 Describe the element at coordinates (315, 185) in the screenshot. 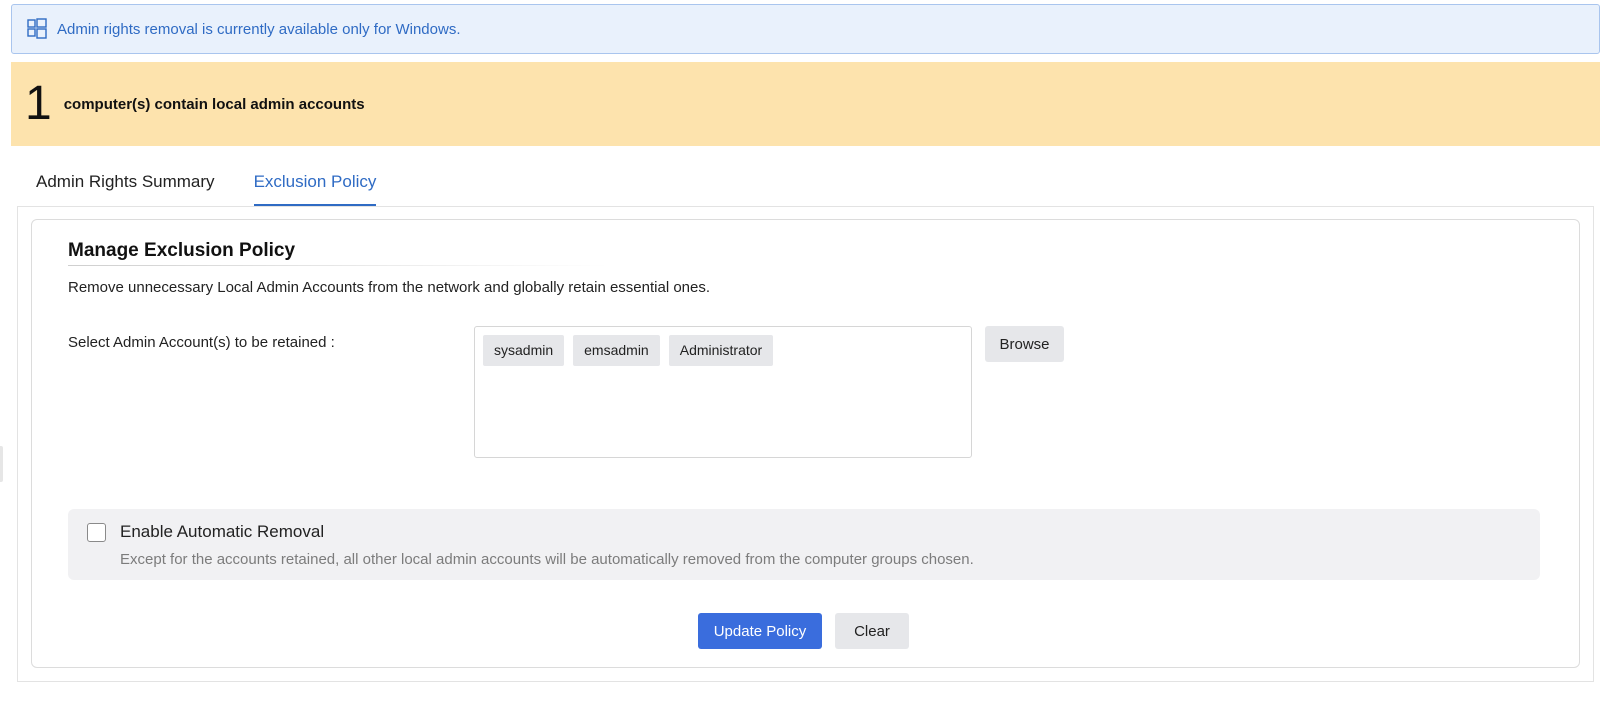

I see `tab-exclusion-policy: Exclusion Policy` at that location.